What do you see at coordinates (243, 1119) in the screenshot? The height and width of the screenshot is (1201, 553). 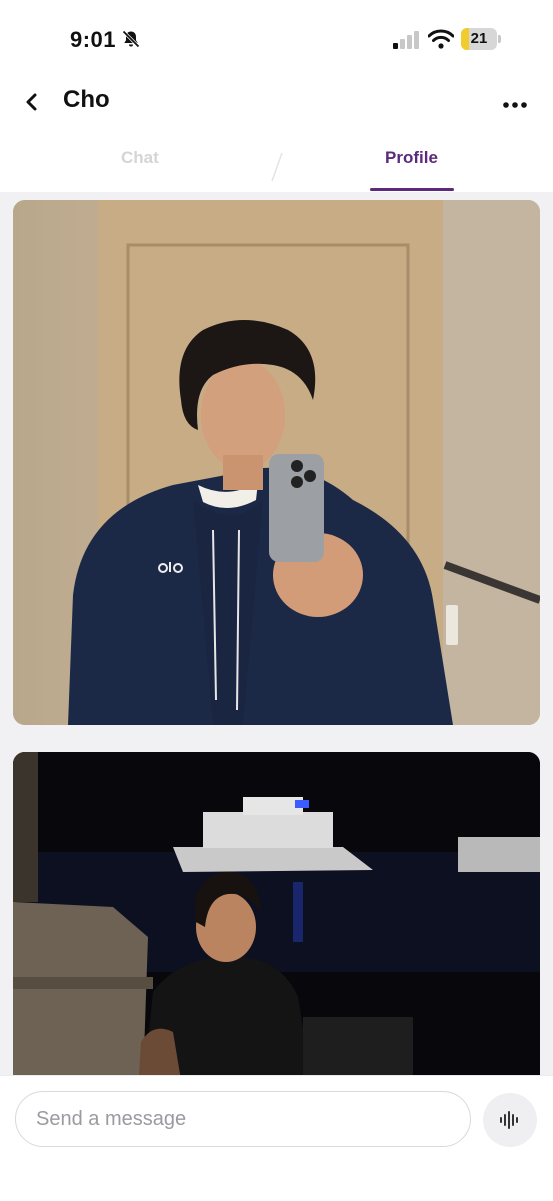 I see `message-input` at bounding box center [243, 1119].